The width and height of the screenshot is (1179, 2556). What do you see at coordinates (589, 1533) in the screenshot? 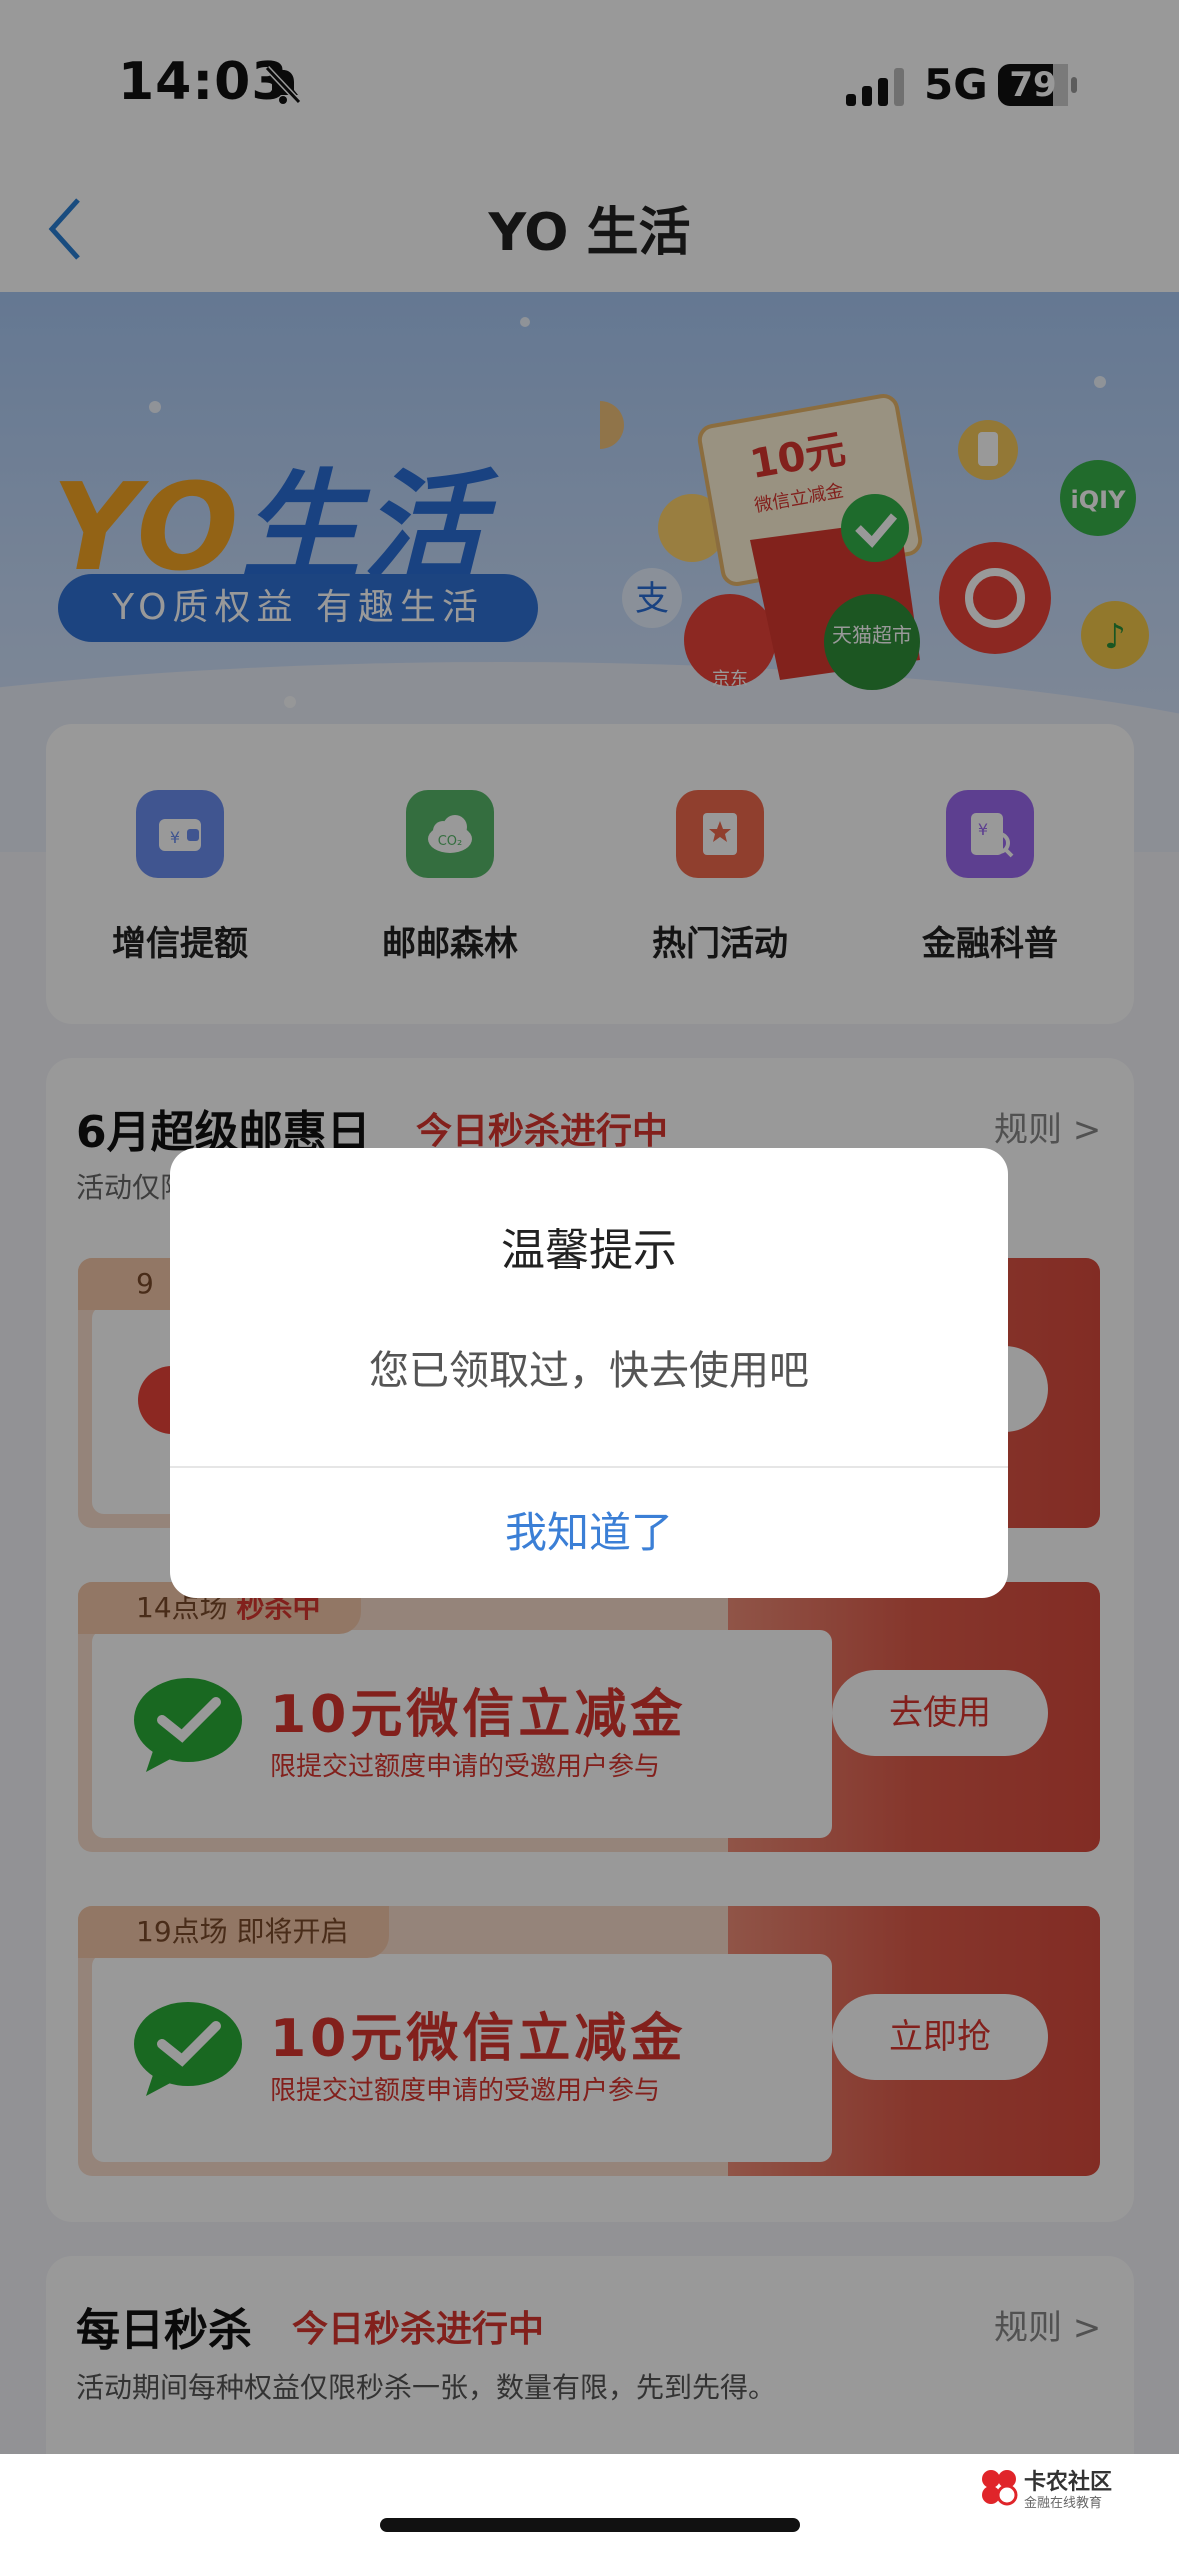
I see `dialog-ok-button: 我知道了` at bounding box center [589, 1533].